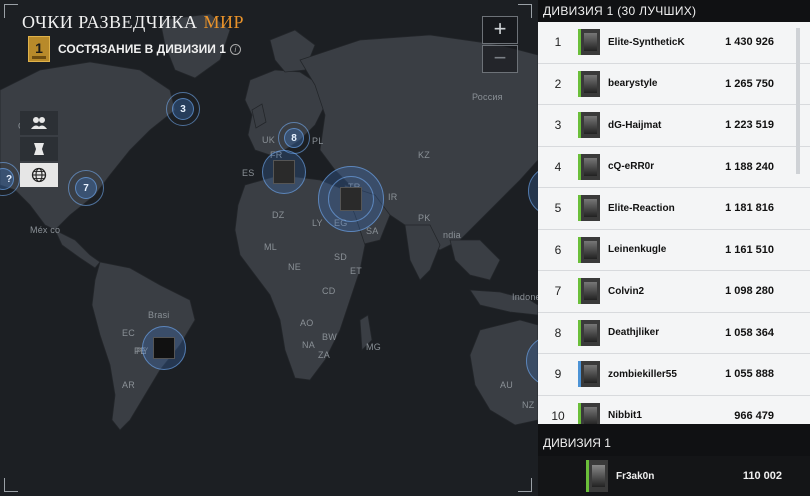 Image resolution: width=810 pixels, height=496 pixels. I want to click on table-row: 7 Colvin2 1 098 280, so click(674, 292).